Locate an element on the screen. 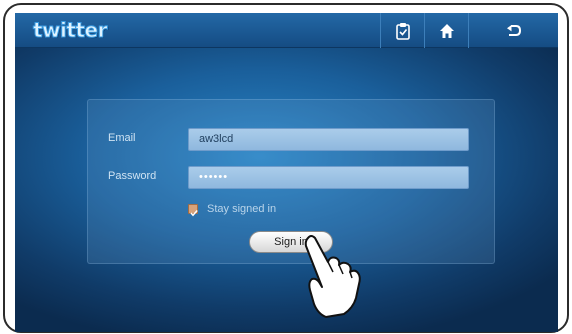 This screenshot has width=572, height=334. clipboard-button is located at coordinates (402, 30).